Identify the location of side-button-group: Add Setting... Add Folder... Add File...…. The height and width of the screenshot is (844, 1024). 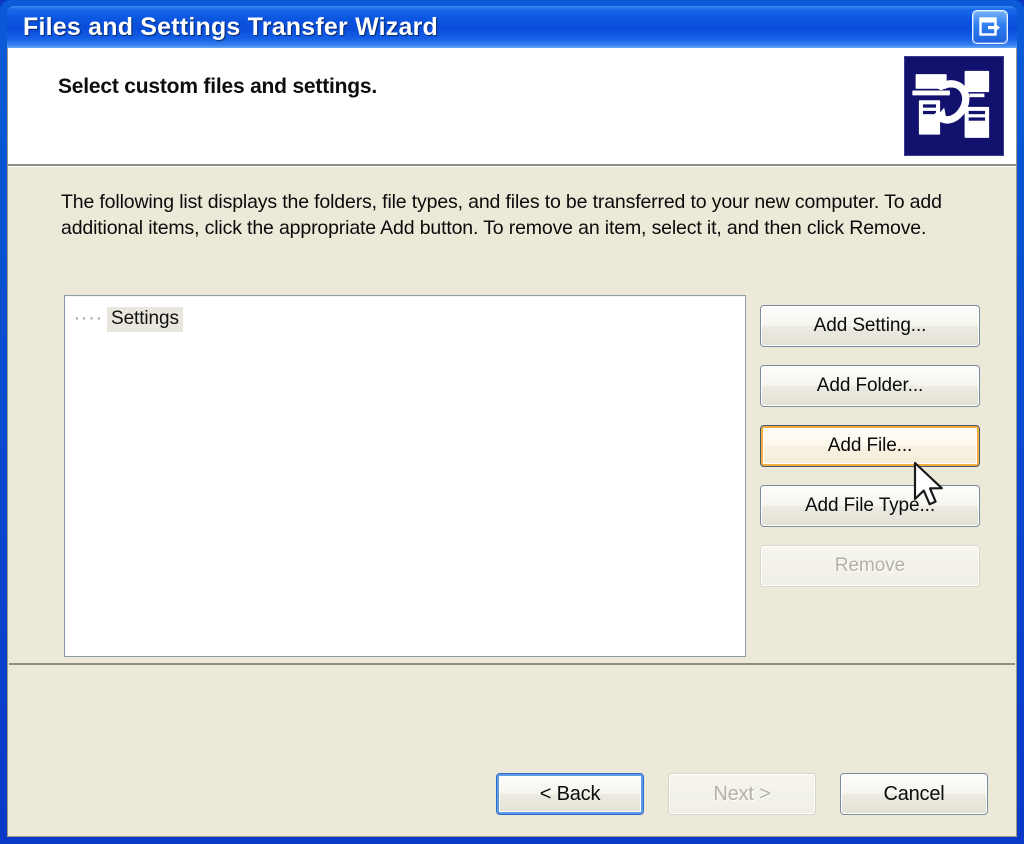
(870, 455).